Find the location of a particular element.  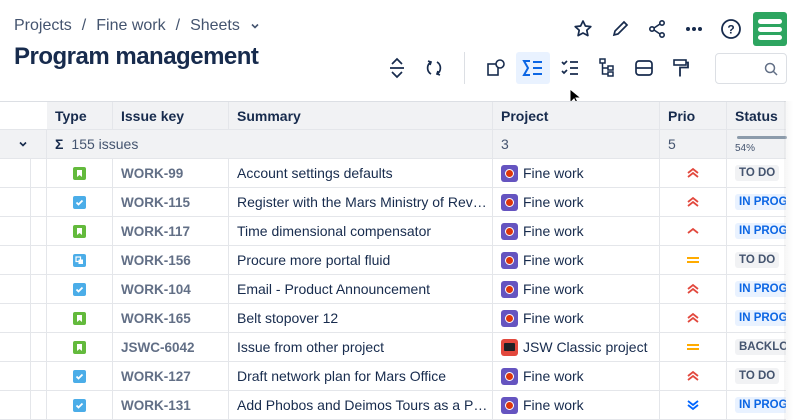

issue-key-link: WORK-104 is located at coordinates (171, 289).